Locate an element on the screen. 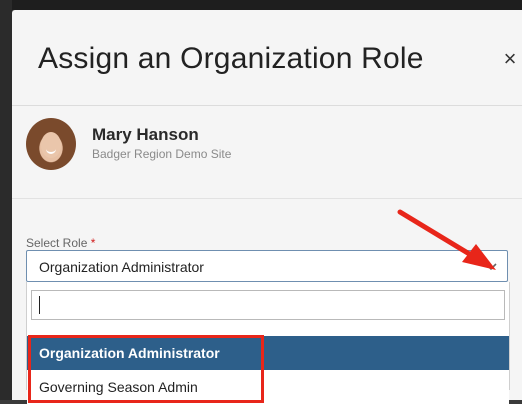 Image resolution: width=522 pixels, height=404 pixels. role-search-input is located at coordinates (268, 305).